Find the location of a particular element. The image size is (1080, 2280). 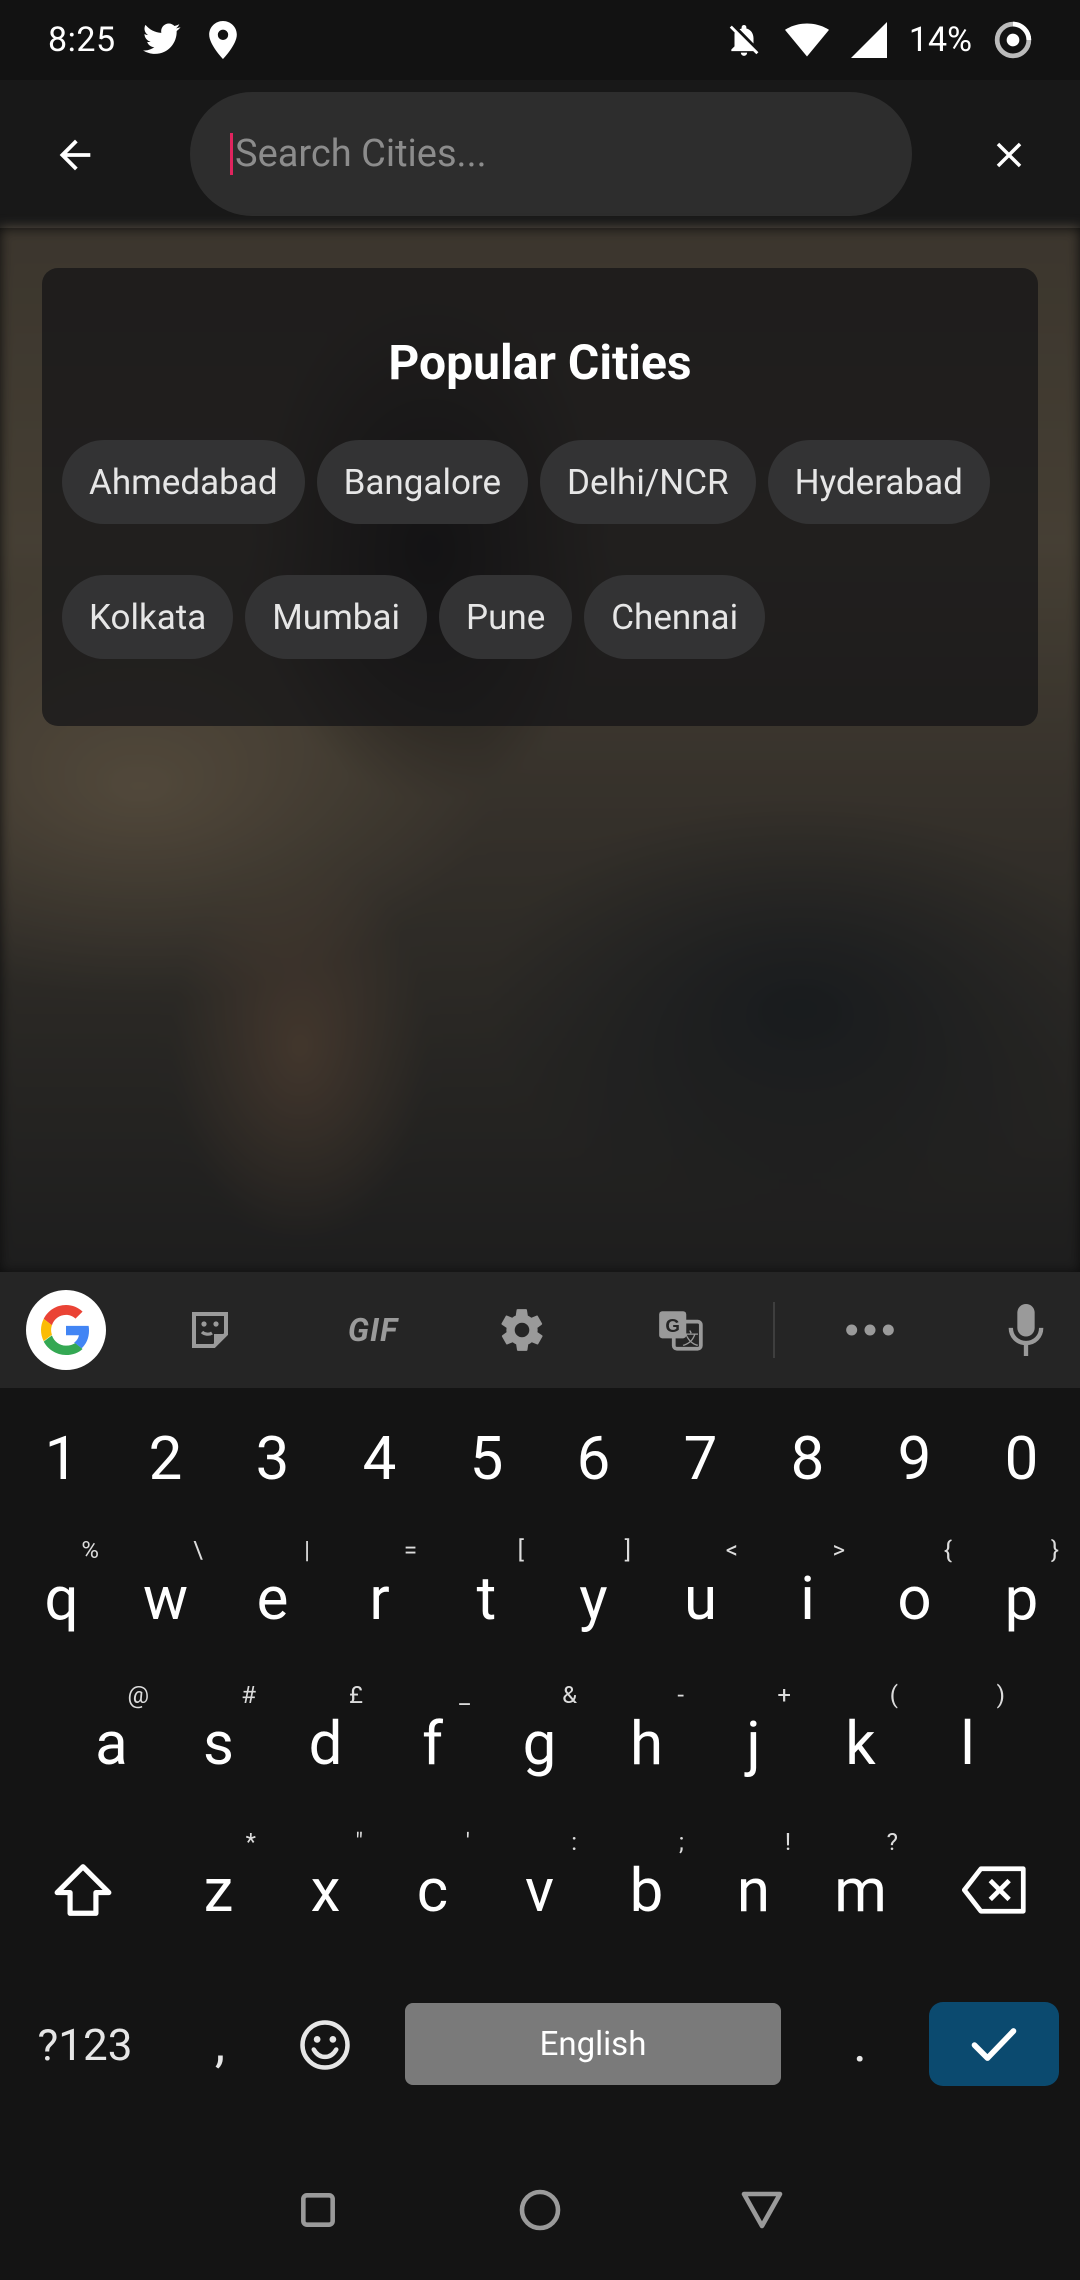

recents-button is located at coordinates (318, 2210).